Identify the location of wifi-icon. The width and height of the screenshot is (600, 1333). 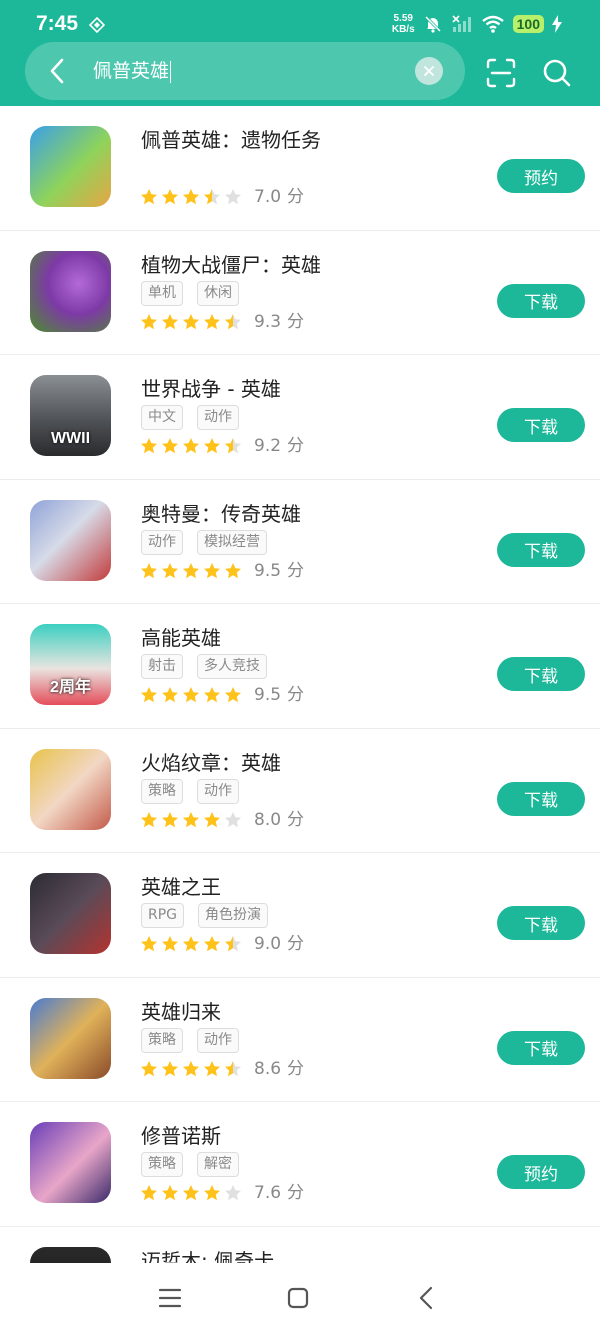
(492, 24).